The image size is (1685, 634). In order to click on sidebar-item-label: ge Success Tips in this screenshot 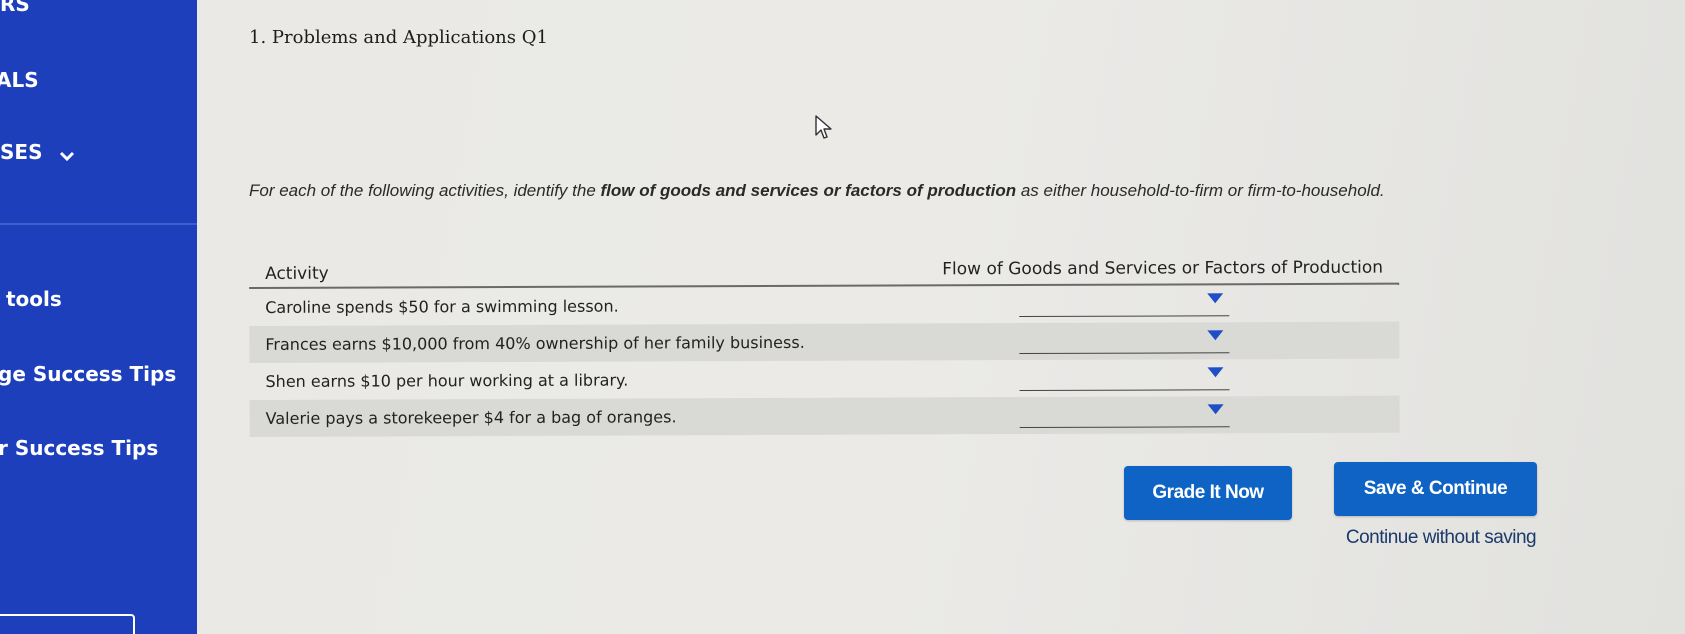, I will do `click(88, 374)`.